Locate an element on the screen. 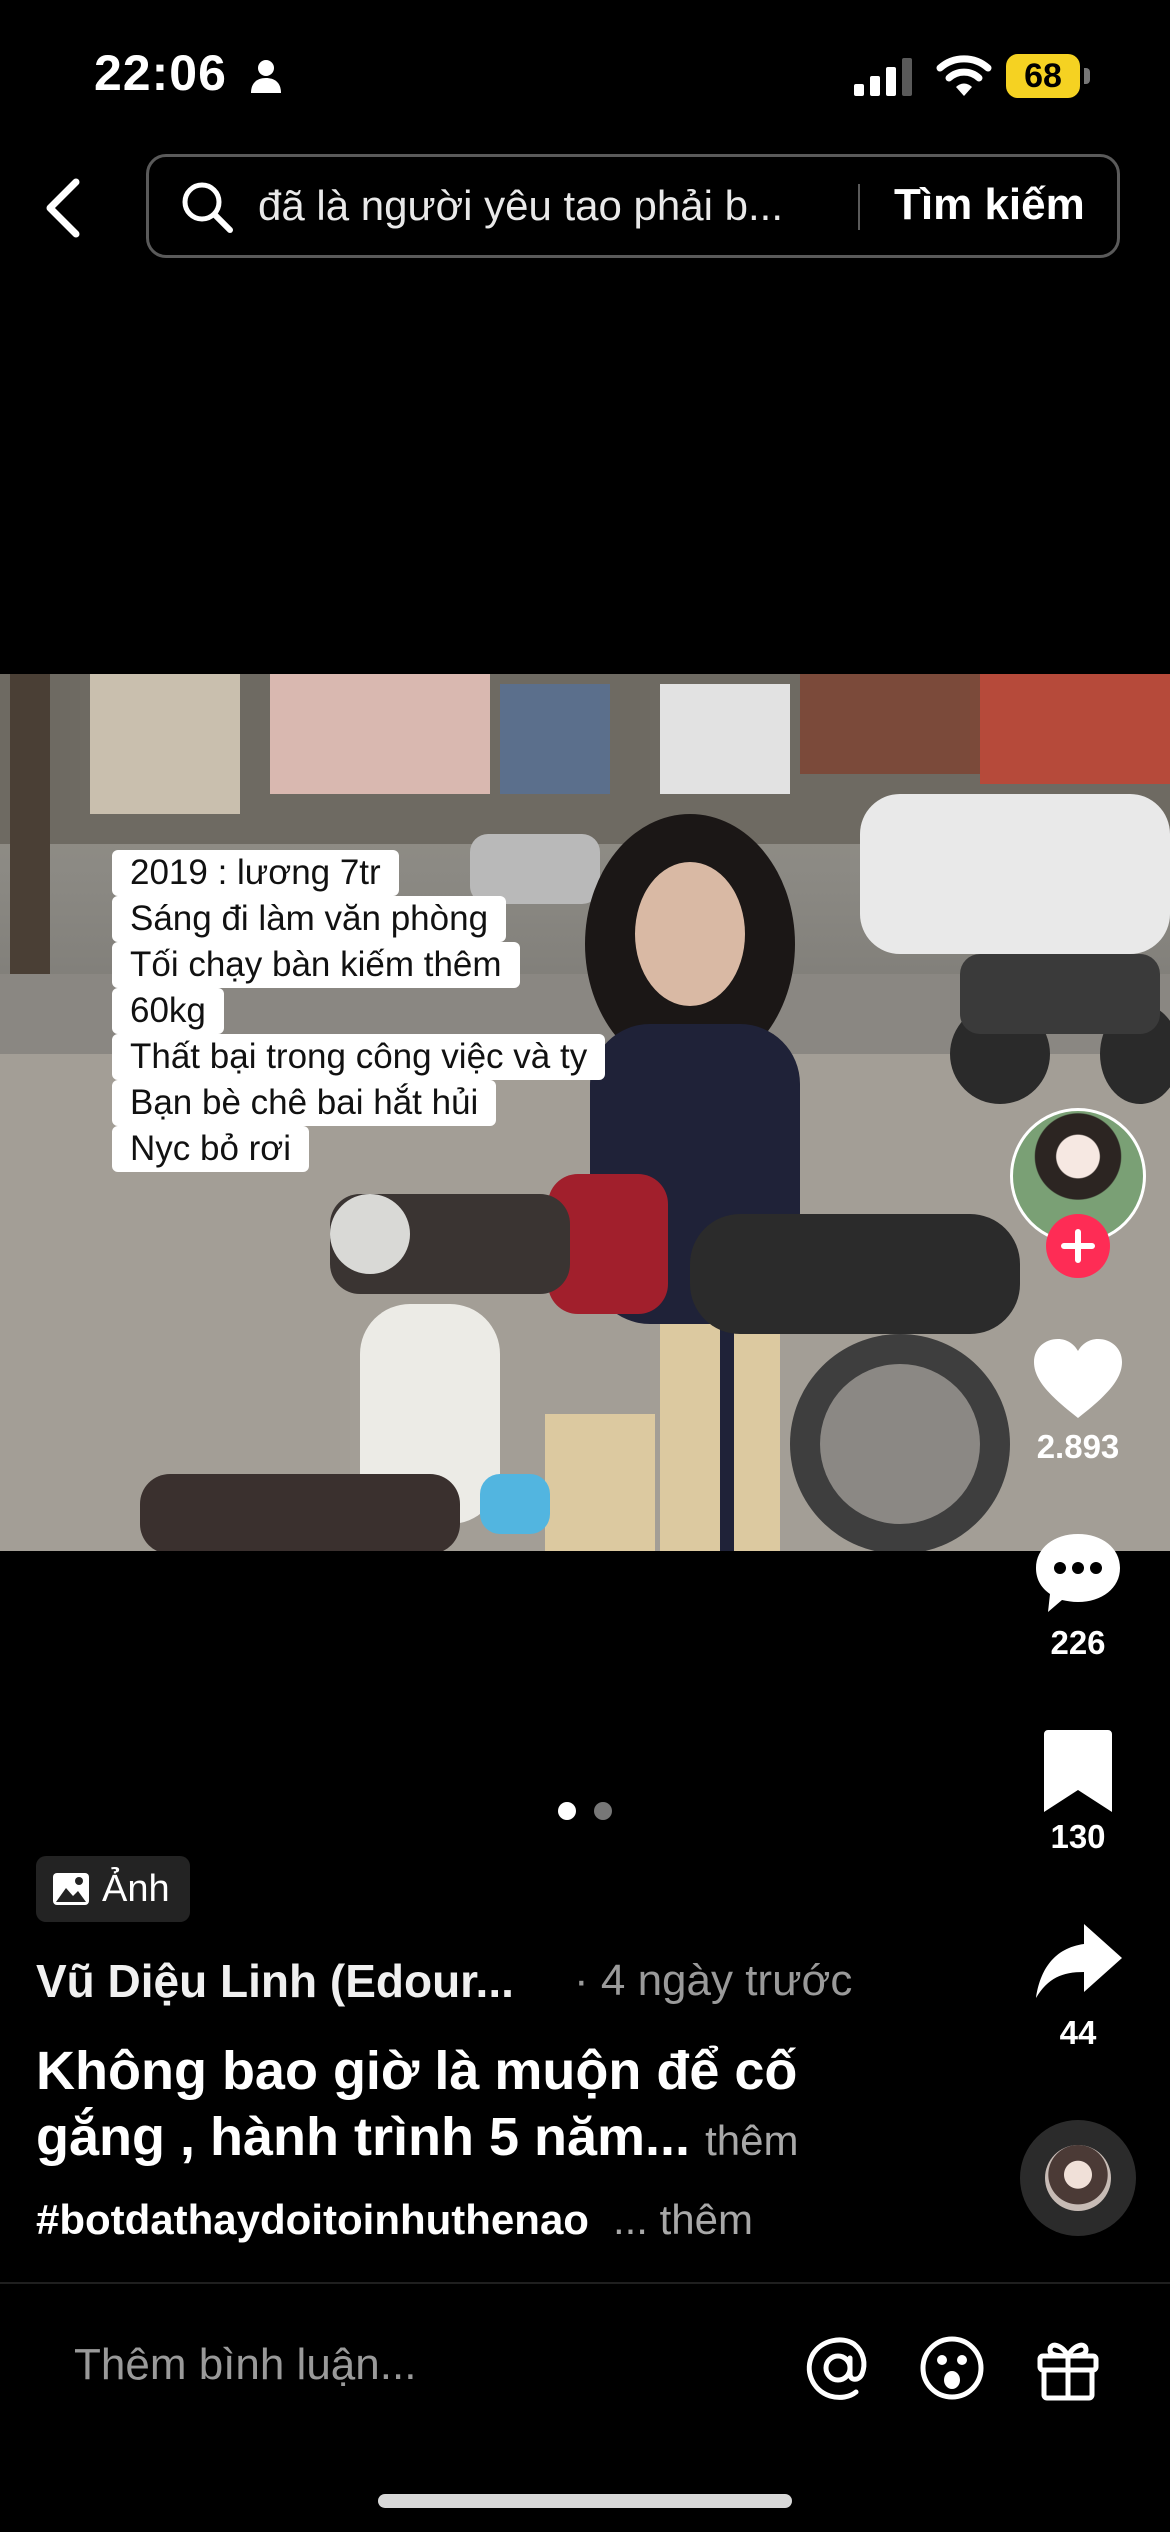 The width and height of the screenshot is (1170, 2532). overlay-line: Tối chạy bàn kiếm thêm is located at coordinates (316, 965).